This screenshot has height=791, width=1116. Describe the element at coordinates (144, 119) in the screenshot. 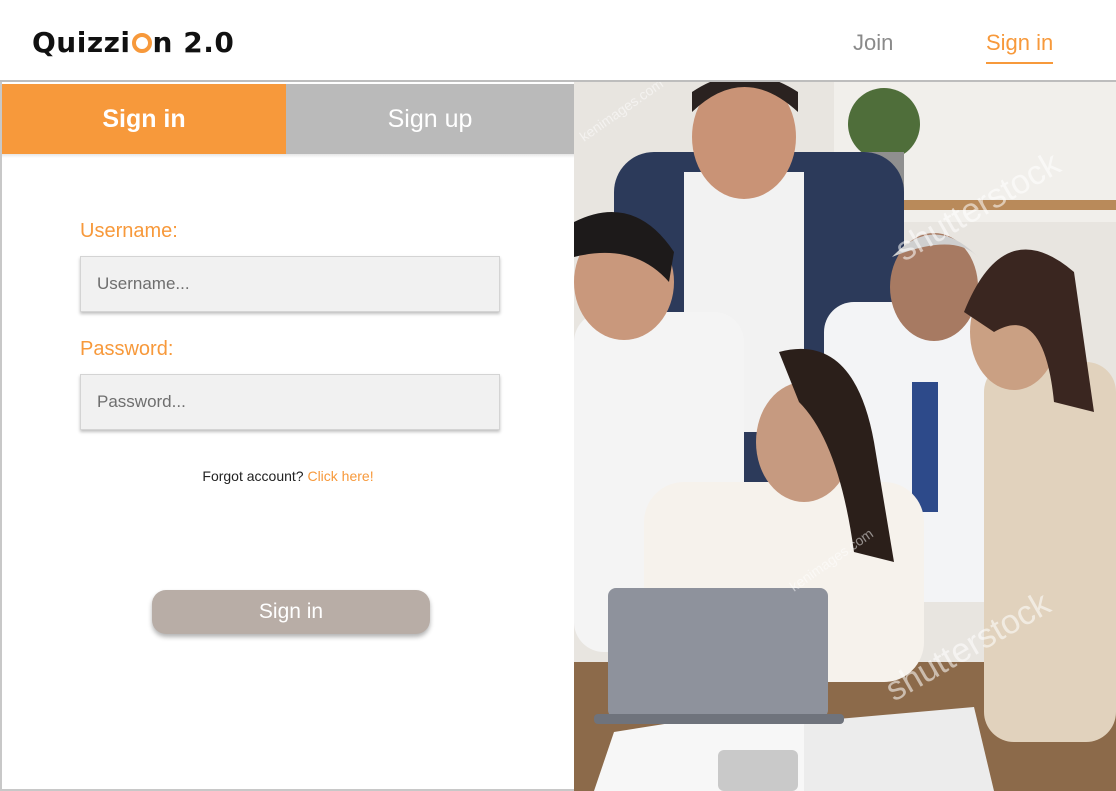

I see `tab-signin: Sign in` at that location.